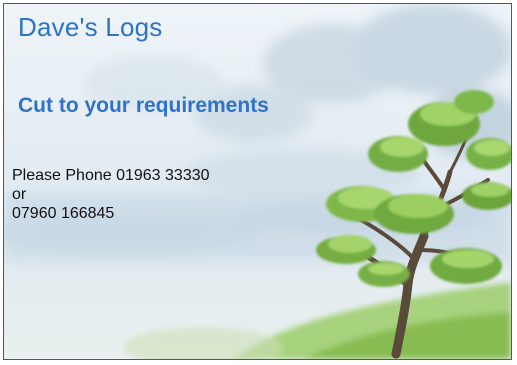 The image size is (517, 365). Describe the element at coordinates (111, 194) in the screenshot. I see `contact-block: Please Phone 01963 33330 or 07960 166845` at that location.